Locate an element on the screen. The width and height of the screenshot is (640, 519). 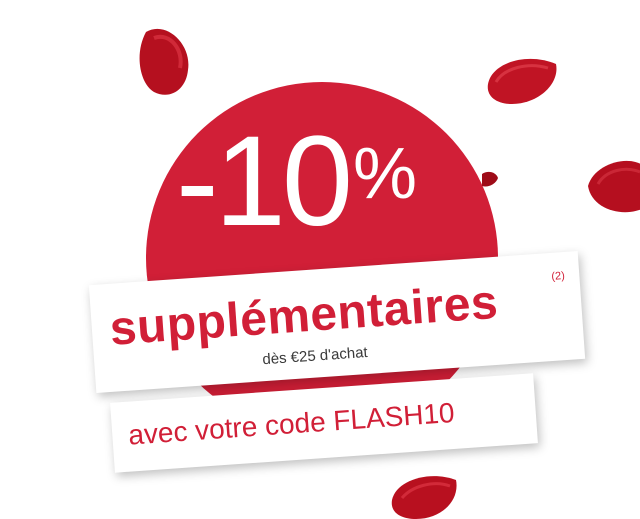
discount-amount: -10 % is located at coordinates (296, 182).